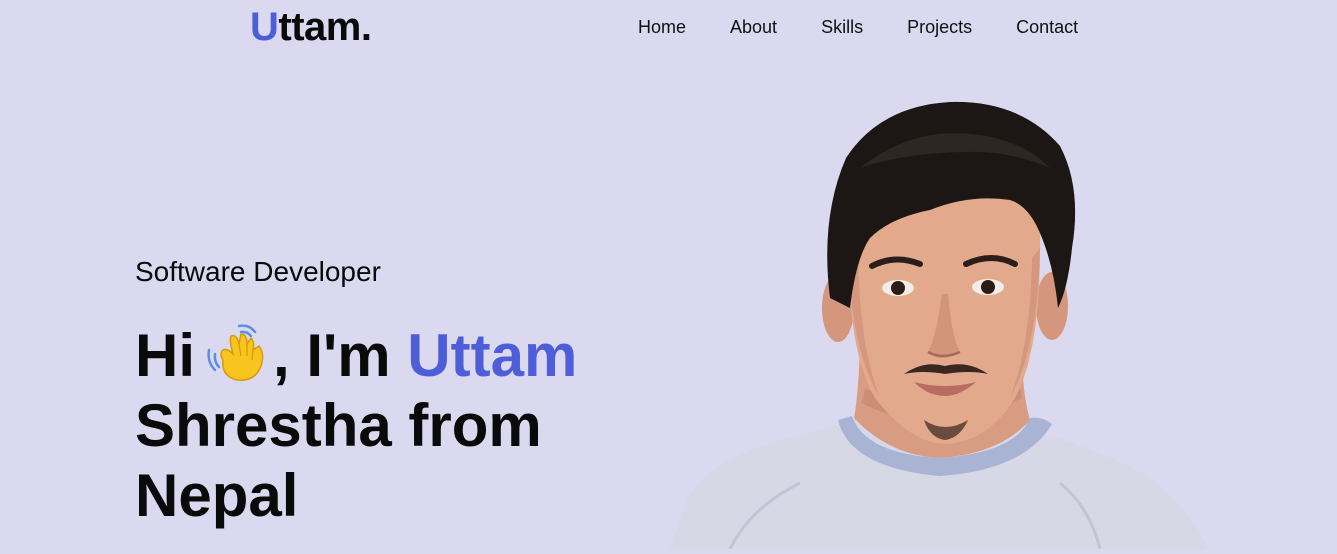 The image size is (1337, 554). What do you see at coordinates (325, 27) in the screenshot?
I see `logo-rest: ttam.` at bounding box center [325, 27].